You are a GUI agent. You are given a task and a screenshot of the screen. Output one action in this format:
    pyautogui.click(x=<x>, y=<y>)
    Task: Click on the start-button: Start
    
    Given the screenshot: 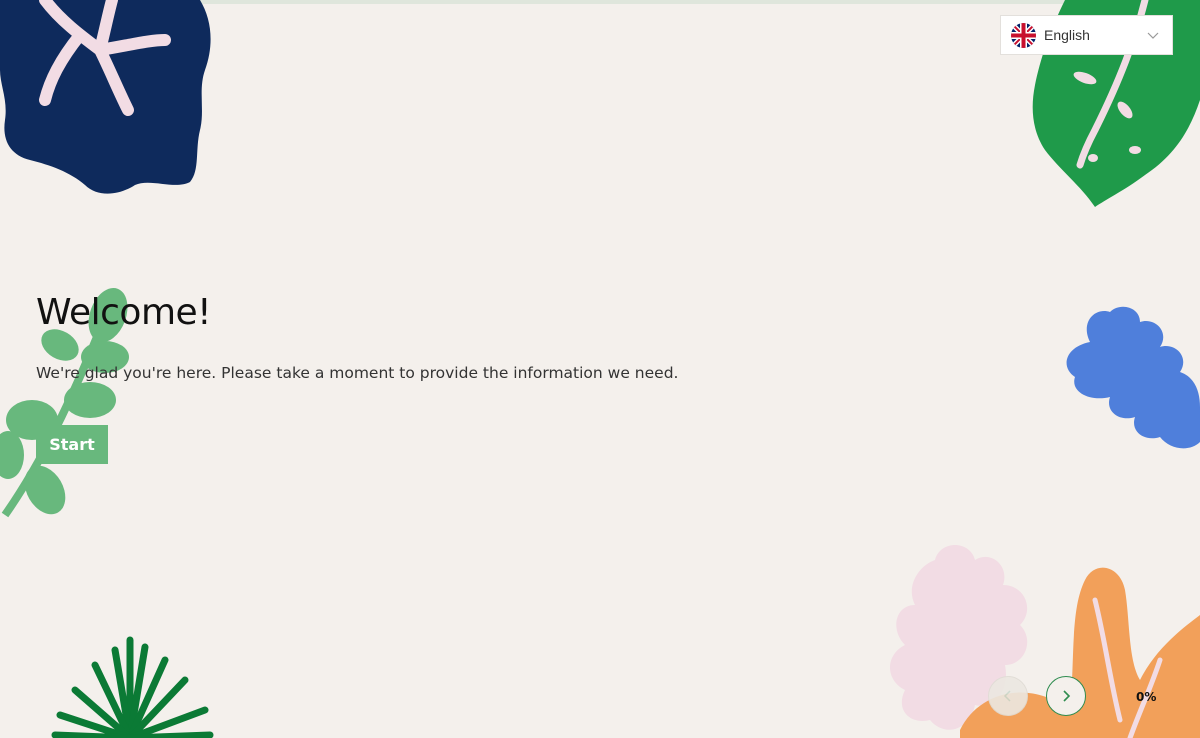 What is the action you would take?
    pyautogui.click(x=72, y=444)
    